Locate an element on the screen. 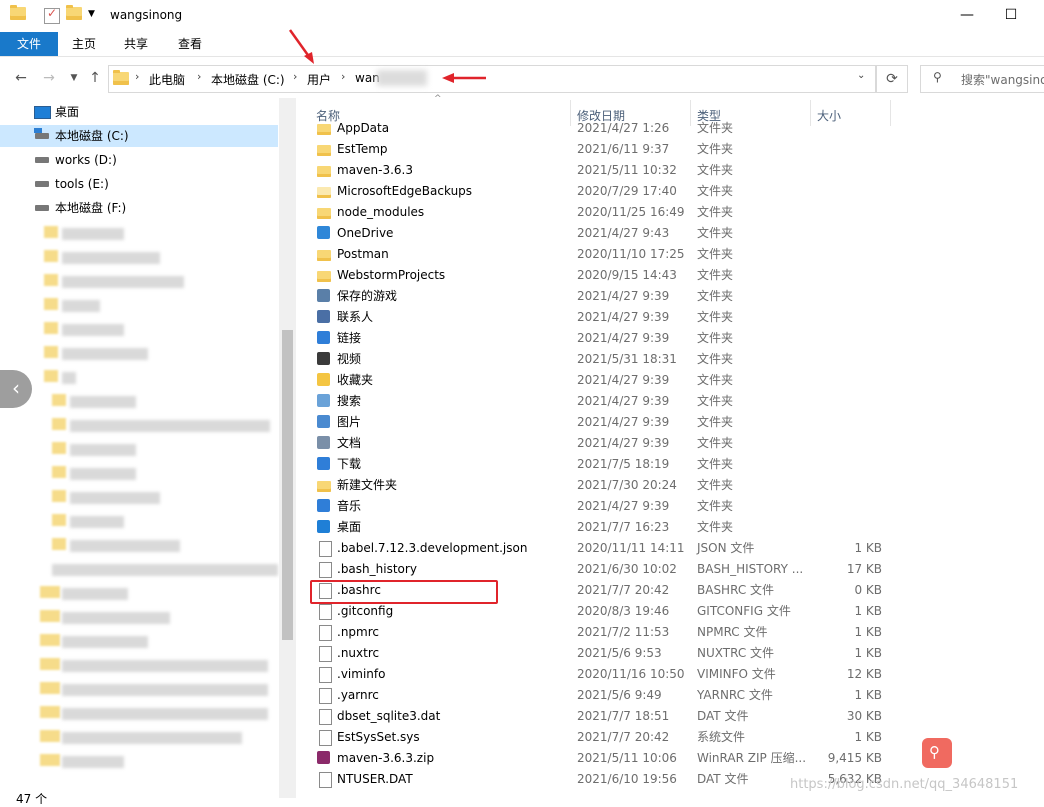 The height and width of the screenshot is (807, 1044). file-date: 2021/5/6 9:53 is located at coordinates (619, 653).